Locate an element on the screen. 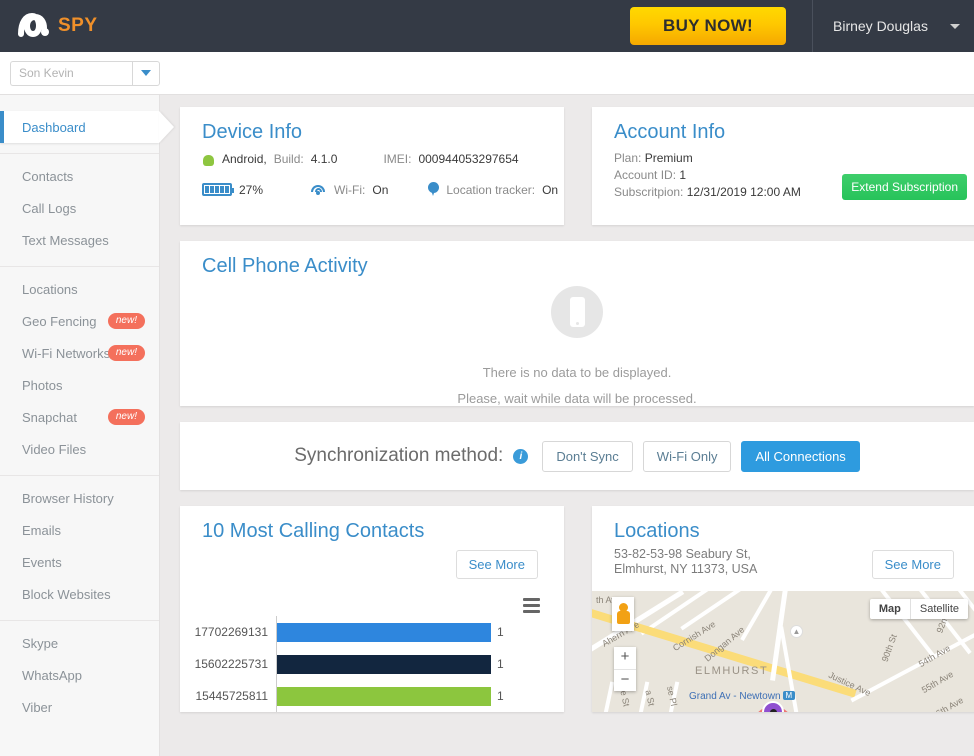  location-tracker-value: On is located at coordinates (550, 189).